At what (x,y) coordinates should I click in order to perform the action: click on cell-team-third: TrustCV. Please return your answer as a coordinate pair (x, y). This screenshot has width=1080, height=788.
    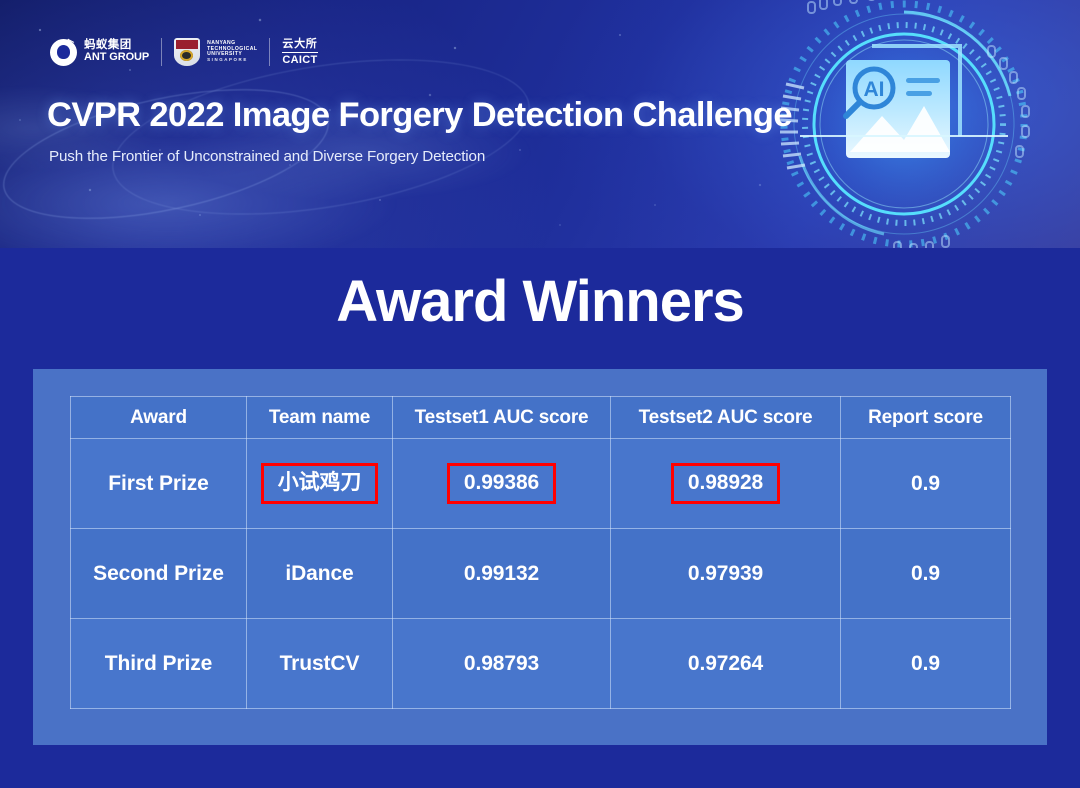
    Looking at the image, I should click on (319, 663).